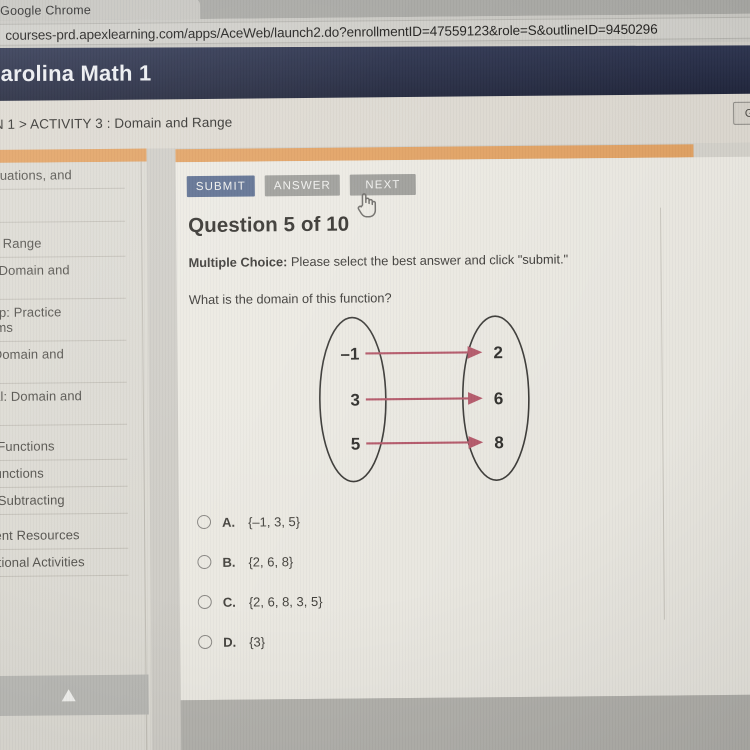 The width and height of the screenshot is (750, 750). Describe the element at coordinates (228, 522) in the screenshot. I see `option-letter: A.` at that location.